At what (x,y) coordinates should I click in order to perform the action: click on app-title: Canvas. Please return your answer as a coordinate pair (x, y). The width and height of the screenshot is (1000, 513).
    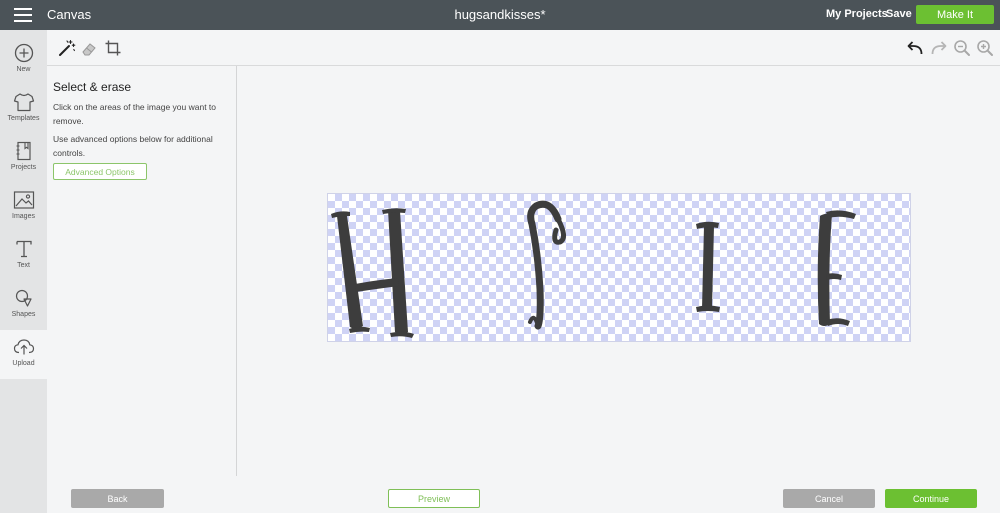
    Looking at the image, I should click on (69, 14).